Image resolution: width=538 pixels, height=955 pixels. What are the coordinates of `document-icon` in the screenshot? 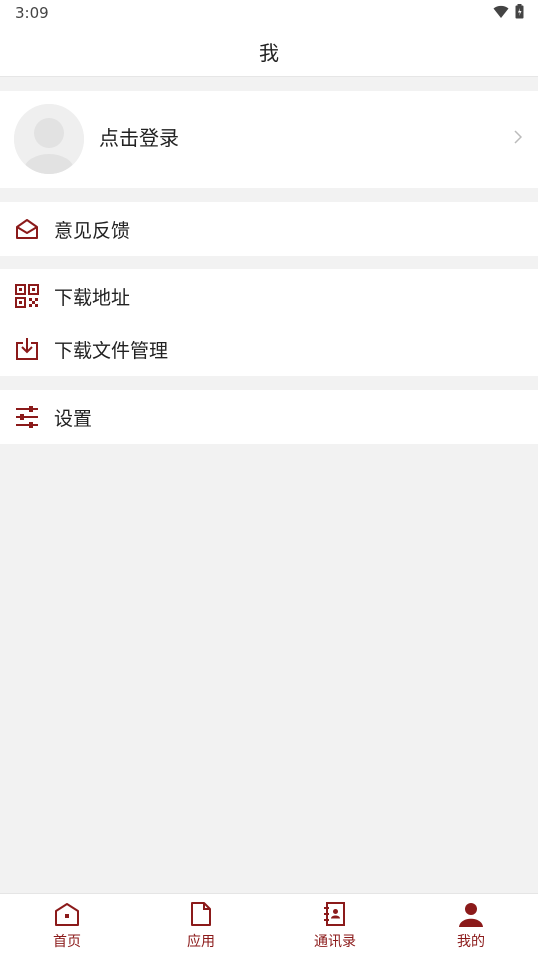 It's located at (201, 914).